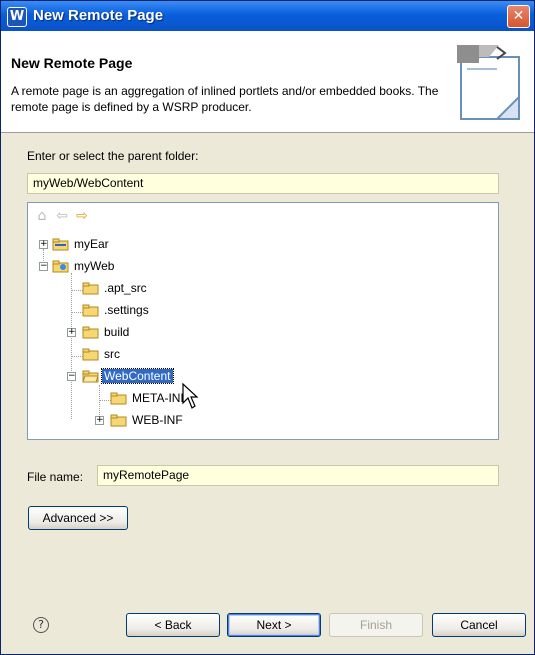  I want to click on file-name-input: myRemotePage, so click(298, 475).